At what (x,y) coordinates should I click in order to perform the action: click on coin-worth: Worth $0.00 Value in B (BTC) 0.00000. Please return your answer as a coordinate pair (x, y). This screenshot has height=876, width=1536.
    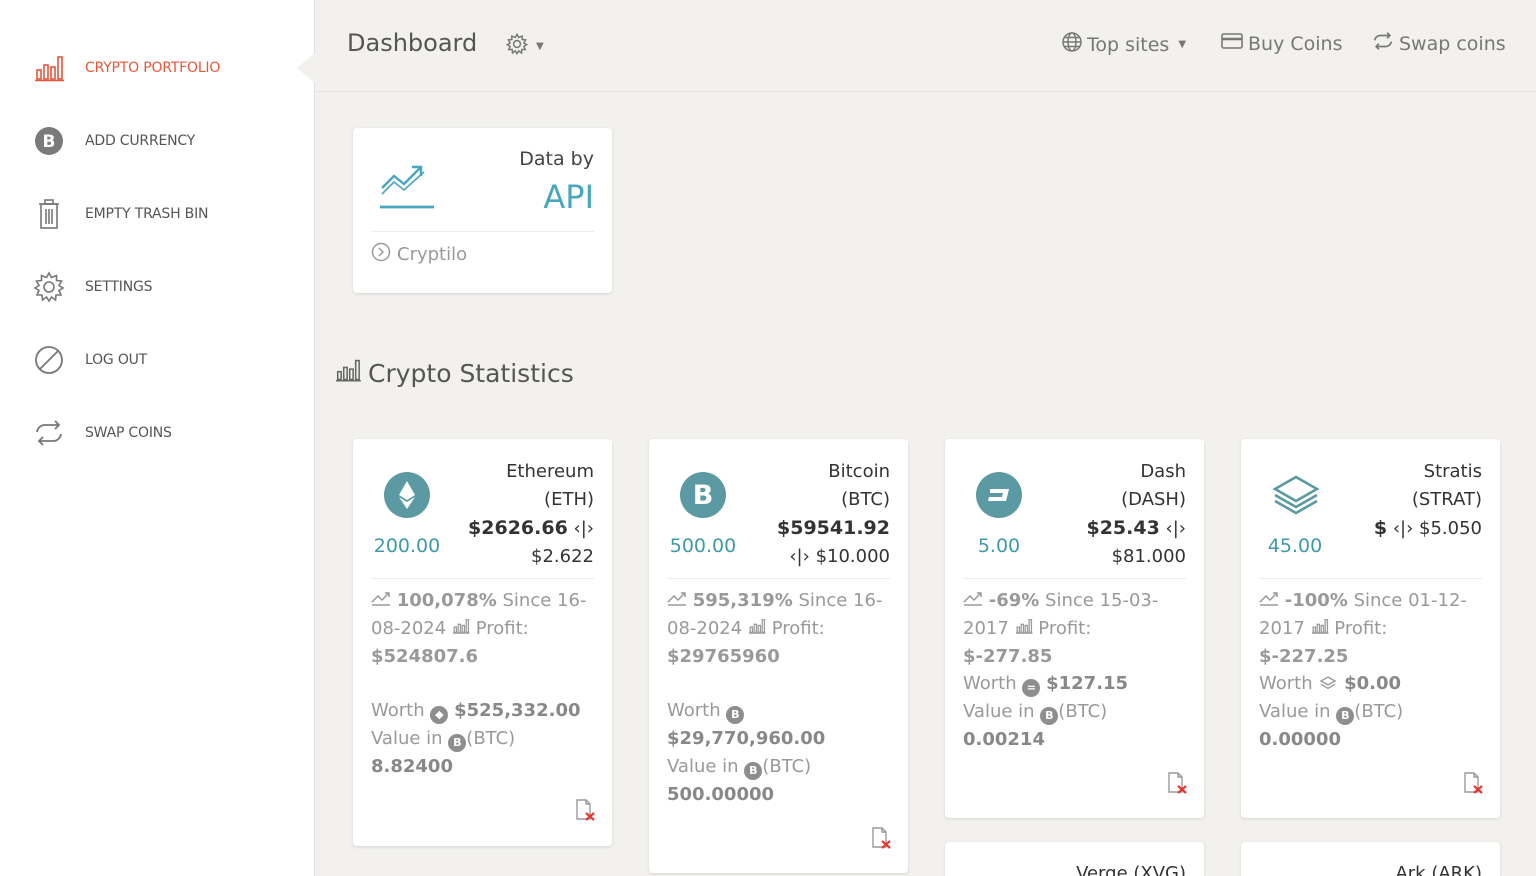
    Looking at the image, I should click on (1370, 712).